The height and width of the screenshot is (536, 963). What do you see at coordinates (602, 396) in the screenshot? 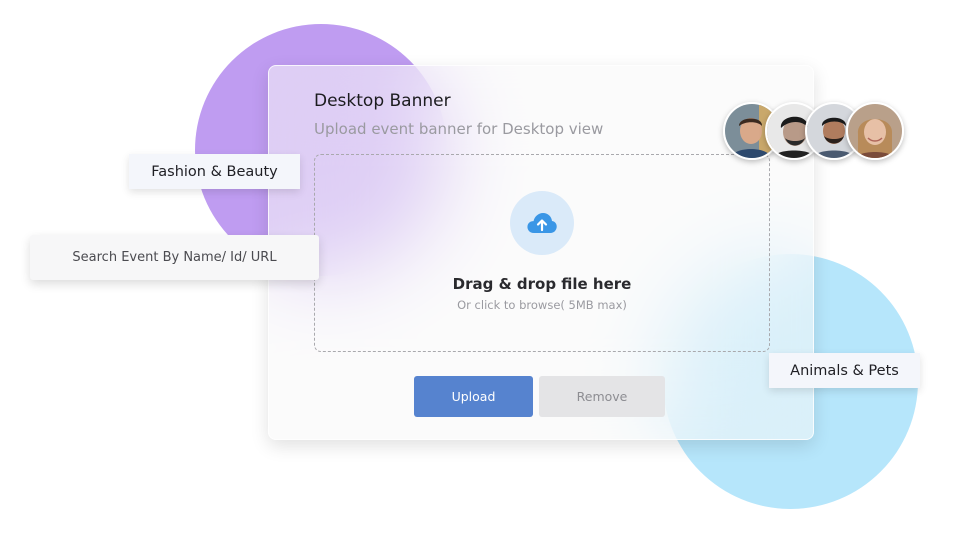
I see `remove-button: Remove` at bounding box center [602, 396].